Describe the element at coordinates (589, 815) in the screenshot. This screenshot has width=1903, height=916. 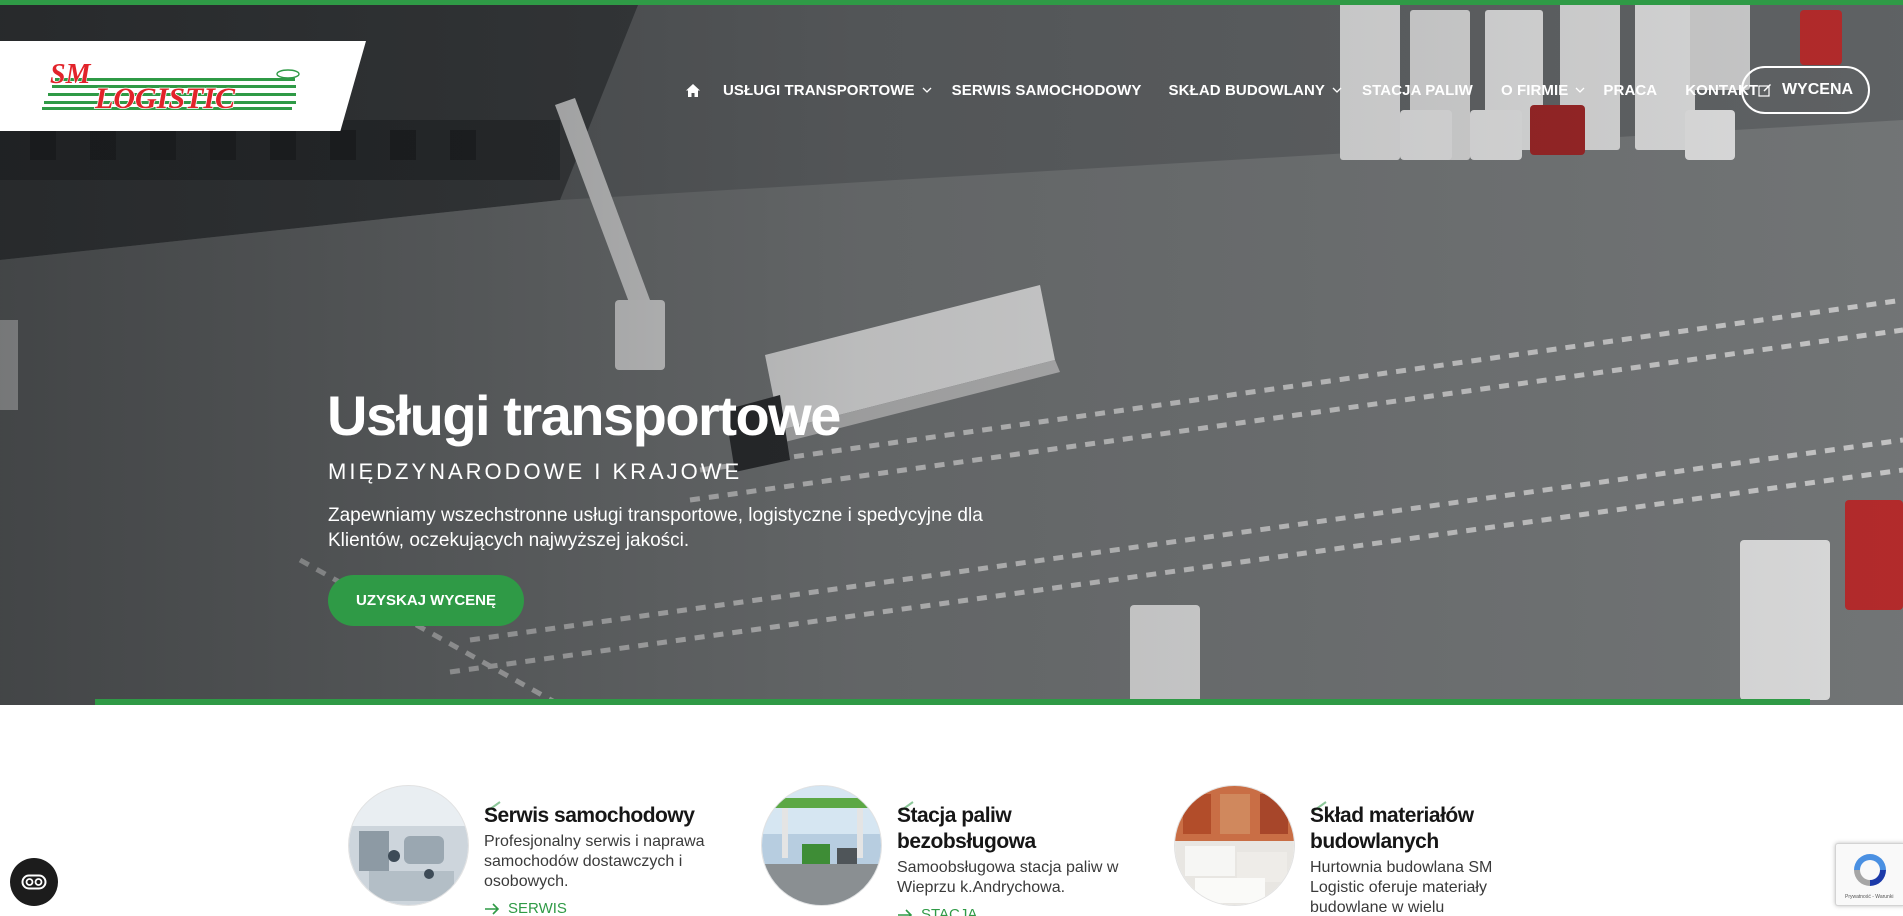
I see `service-title: Serwis samochodowy` at that location.